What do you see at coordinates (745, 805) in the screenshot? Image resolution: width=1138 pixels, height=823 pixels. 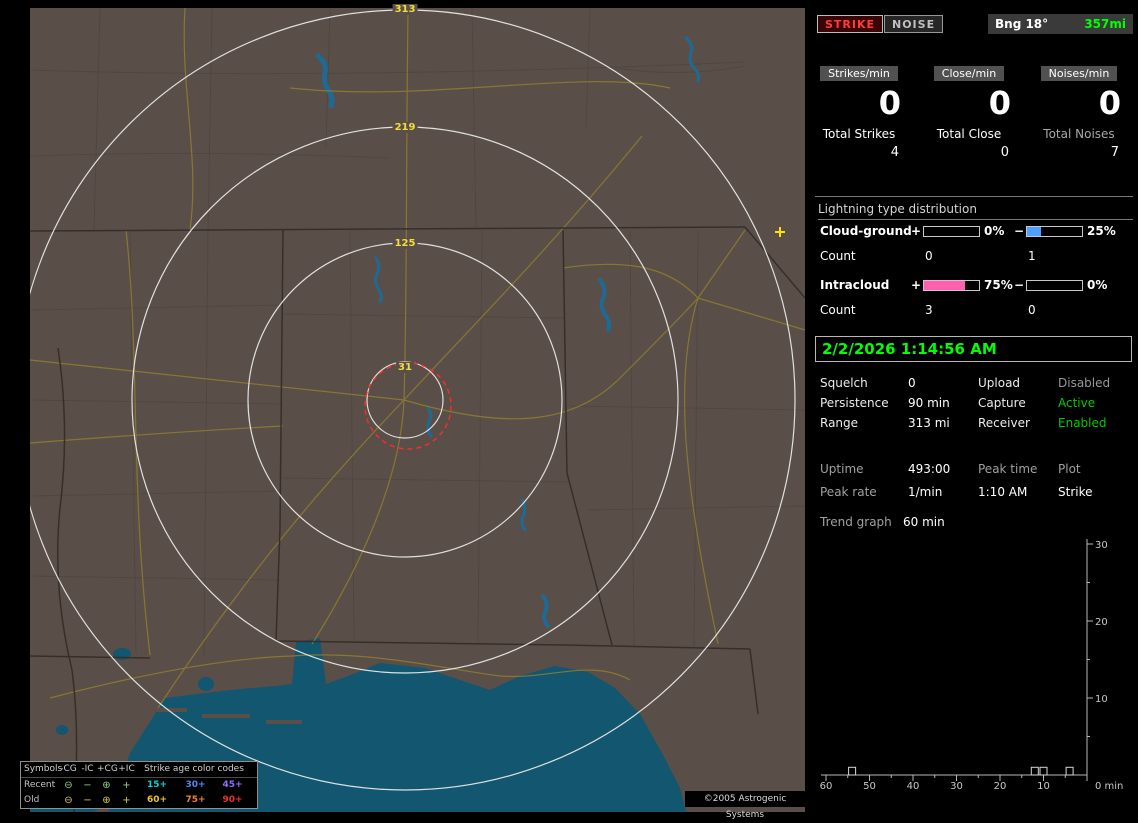 I see `copyright-notice: ©2005 Astrogenic Systems` at bounding box center [745, 805].